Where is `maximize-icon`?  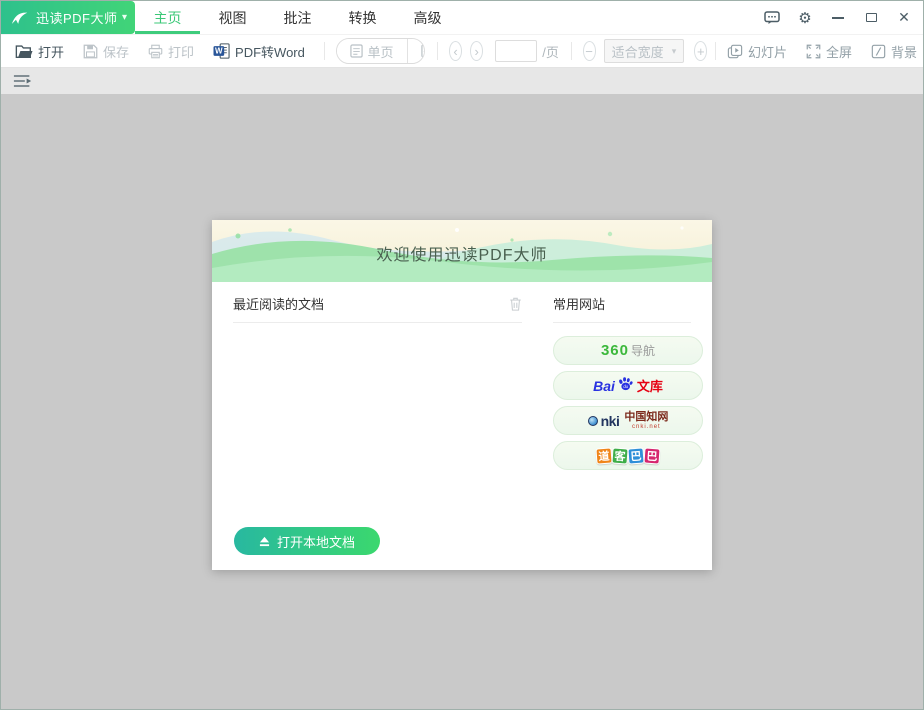
maximize-icon is located at coordinates (871, 17).